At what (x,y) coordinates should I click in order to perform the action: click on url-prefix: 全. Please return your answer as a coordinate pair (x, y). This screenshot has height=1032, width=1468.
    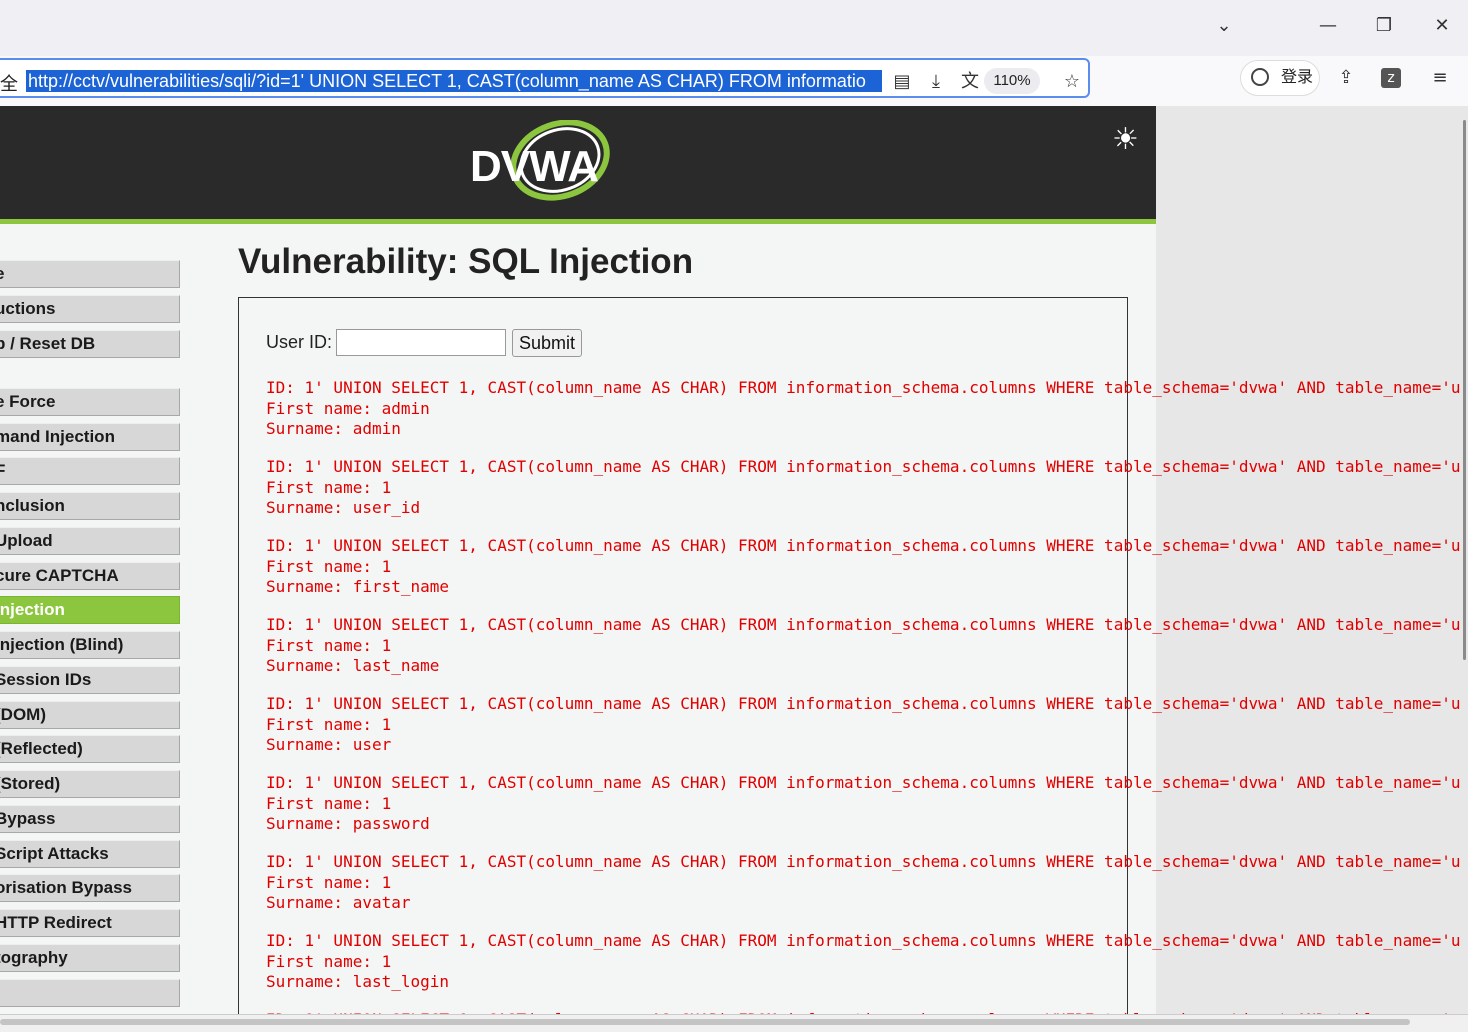
    Looking at the image, I should click on (9, 84).